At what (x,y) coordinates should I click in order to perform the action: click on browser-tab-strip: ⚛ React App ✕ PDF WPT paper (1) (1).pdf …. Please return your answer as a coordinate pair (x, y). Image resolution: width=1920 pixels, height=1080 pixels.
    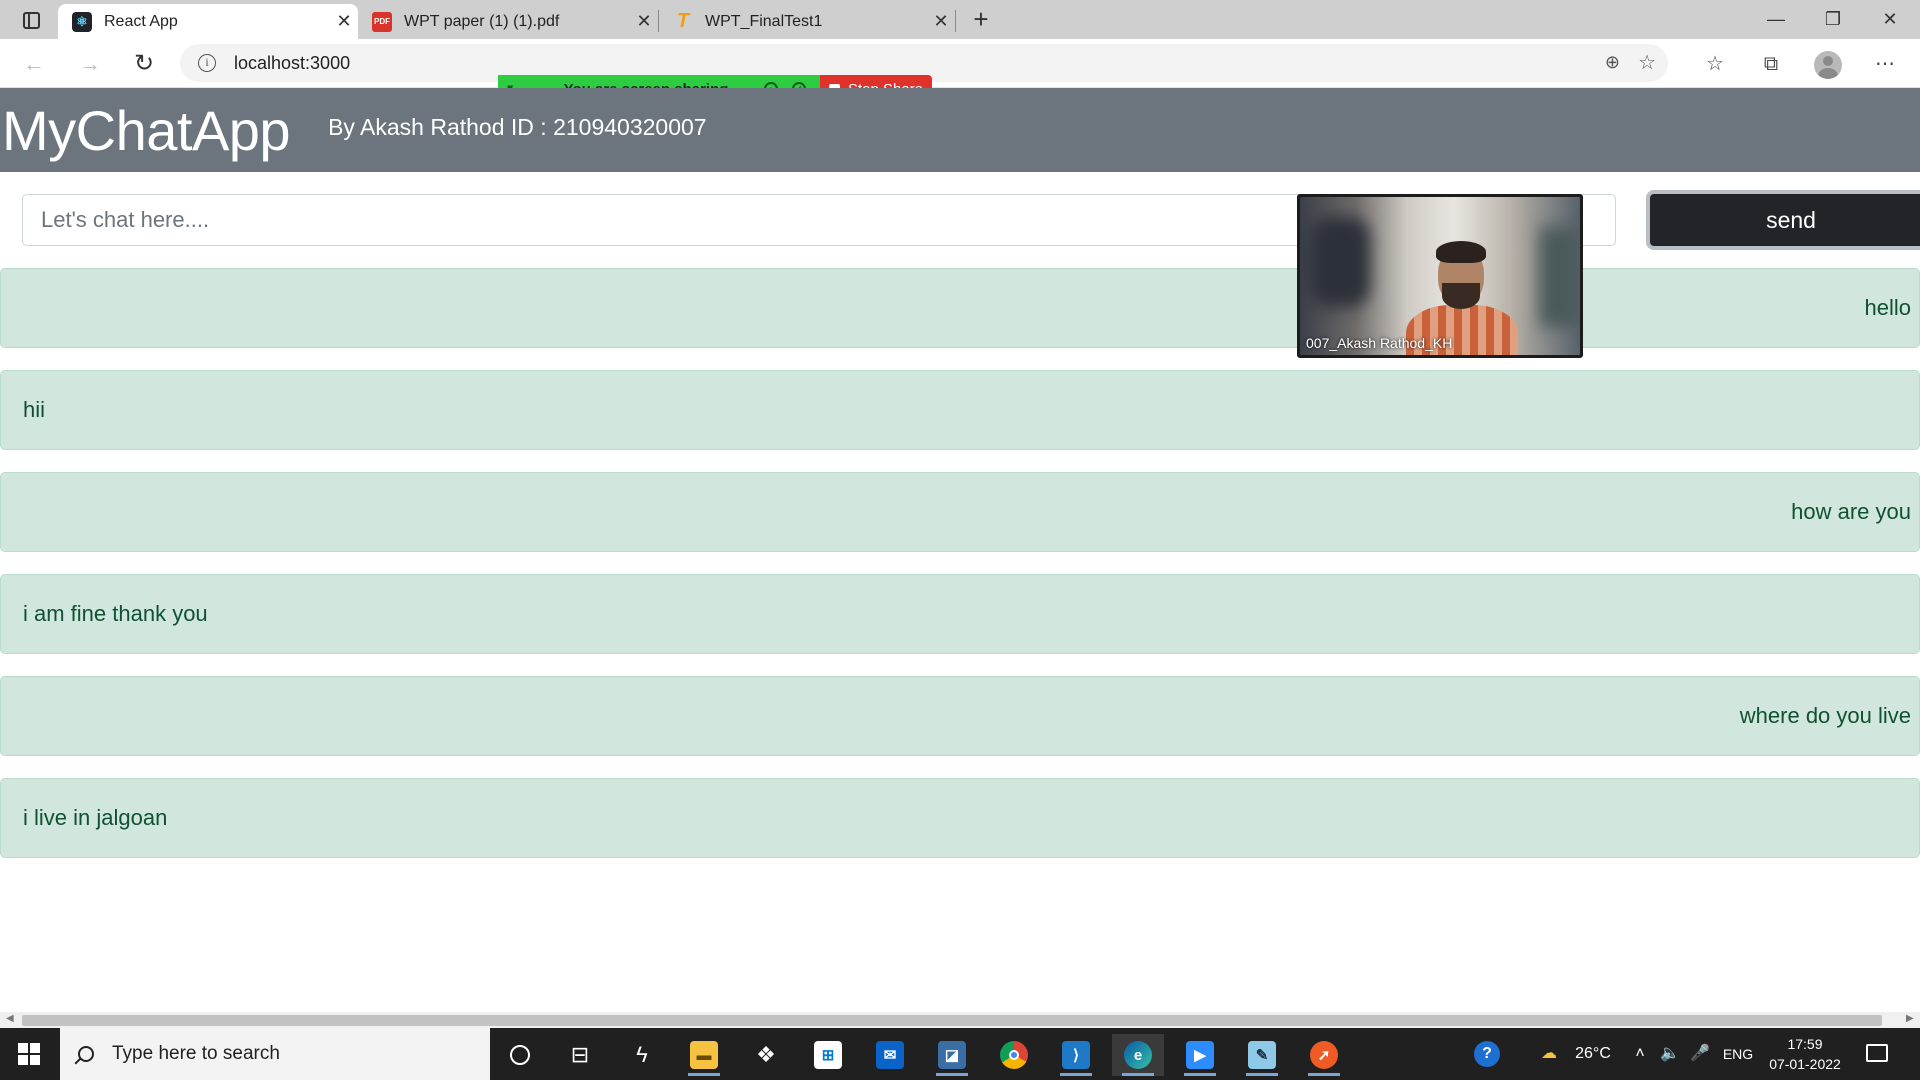
    Looking at the image, I should click on (960, 19).